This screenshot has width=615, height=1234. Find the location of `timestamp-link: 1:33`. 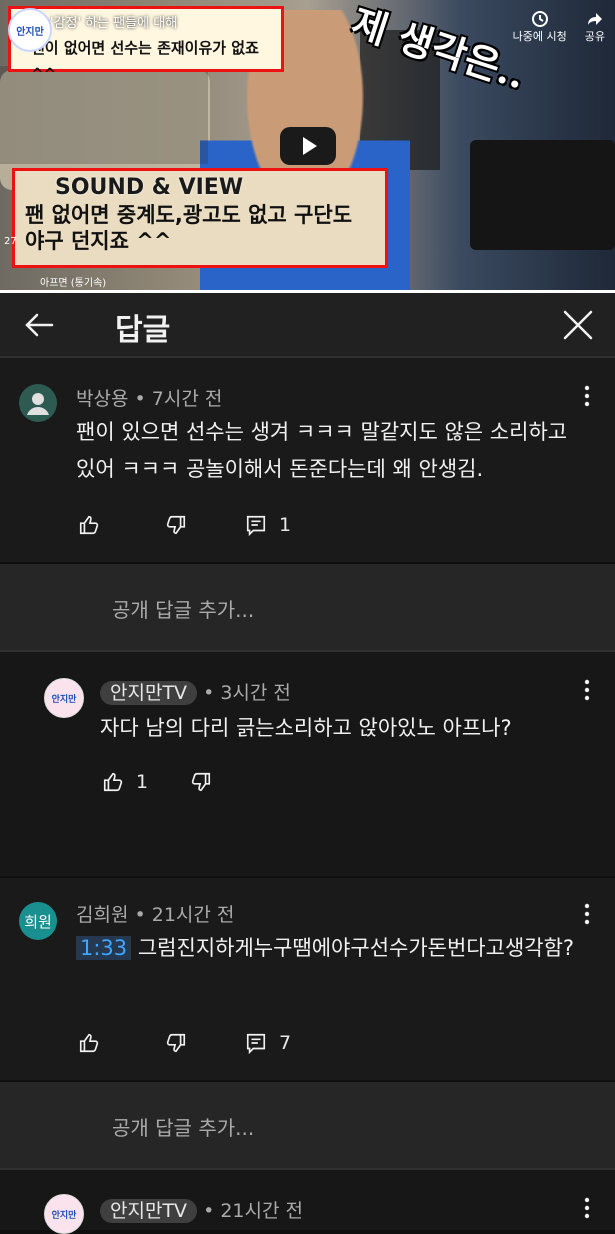

timestamp-link: 1:33 is located at coordinates (104, 948).